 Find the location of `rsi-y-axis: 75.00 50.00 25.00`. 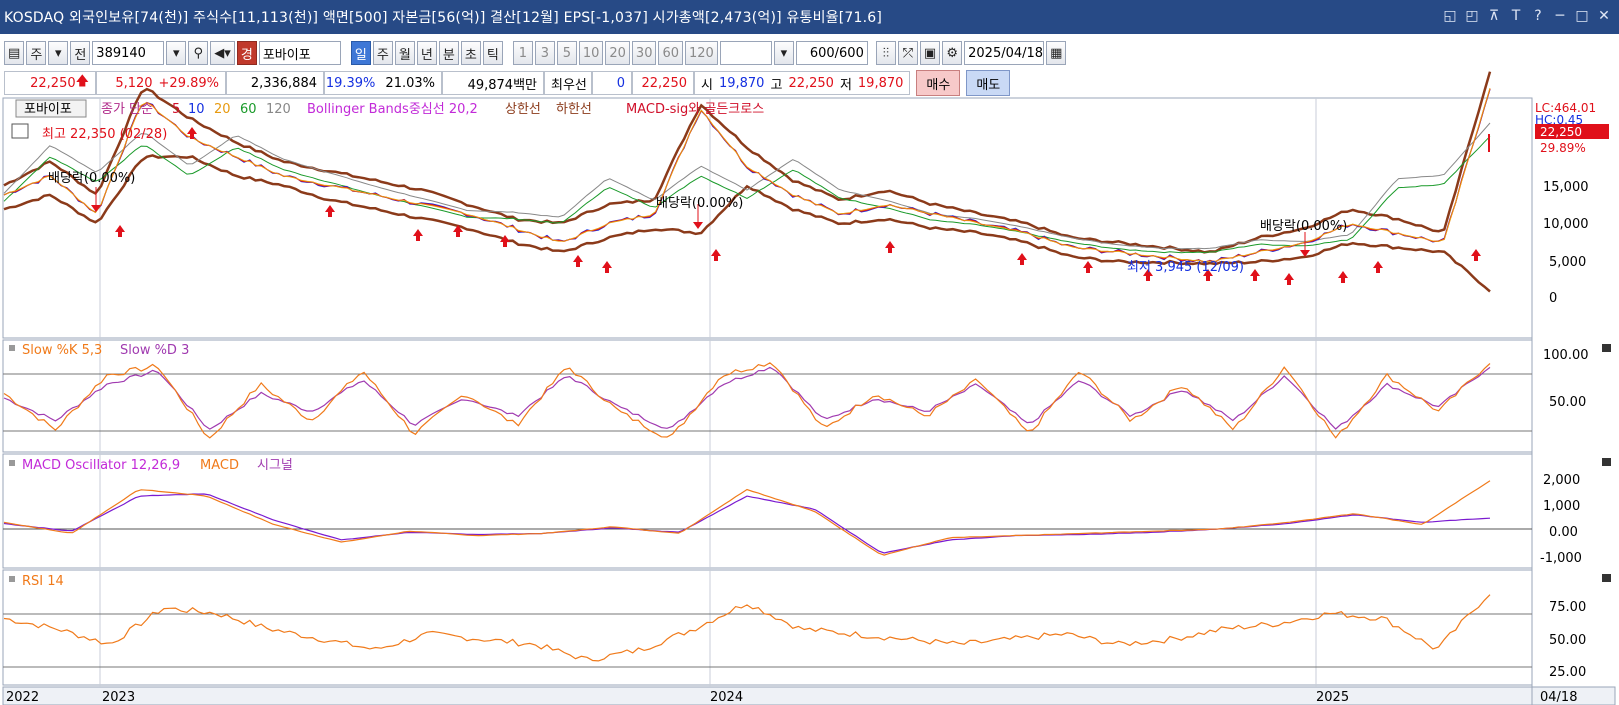

rsi-y-axis: 75.00 50.00 25.00 is located at coordinates (1567, 640).